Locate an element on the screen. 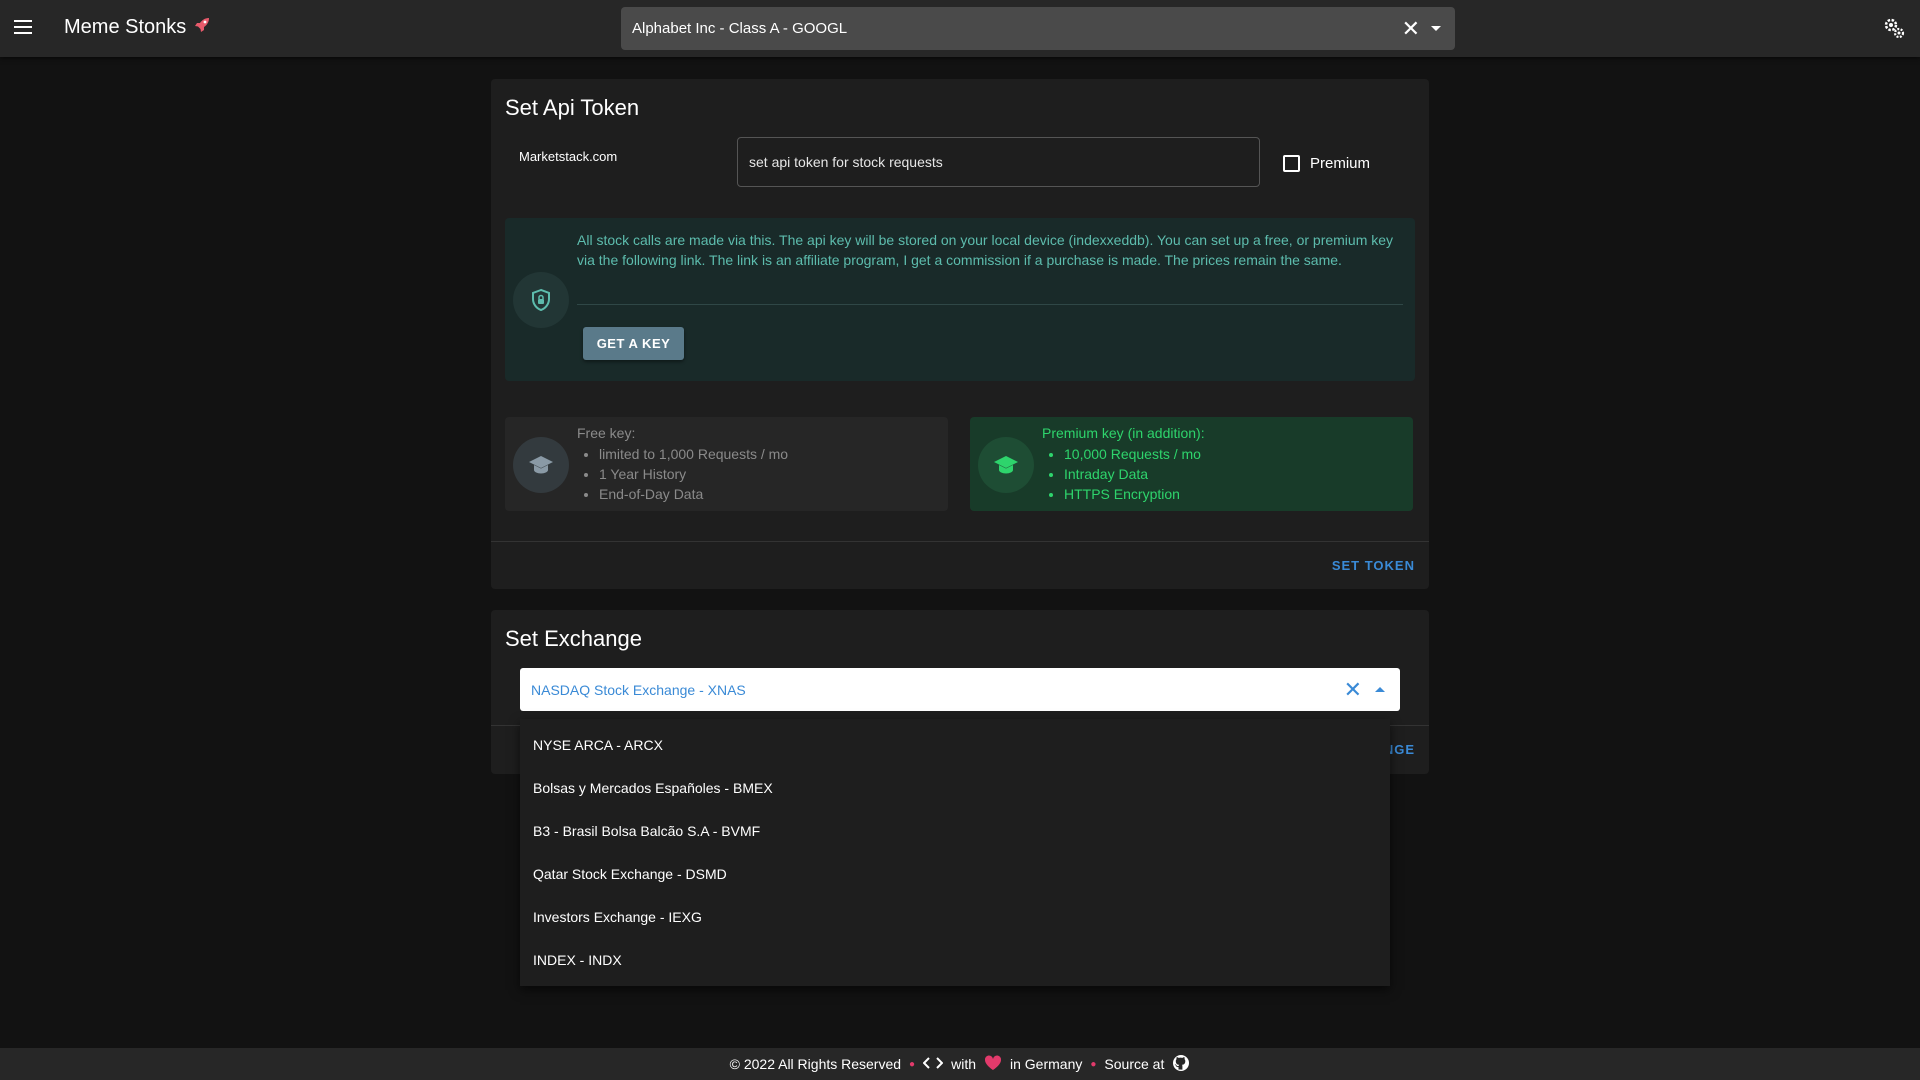  premium-checkbox is located at coordinates (1291, 163).